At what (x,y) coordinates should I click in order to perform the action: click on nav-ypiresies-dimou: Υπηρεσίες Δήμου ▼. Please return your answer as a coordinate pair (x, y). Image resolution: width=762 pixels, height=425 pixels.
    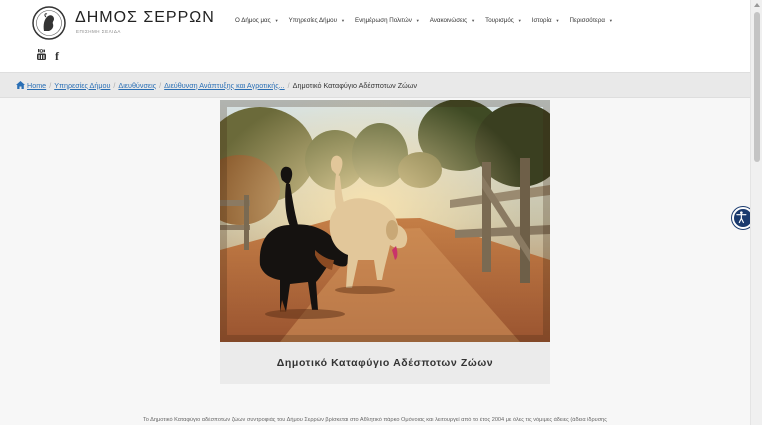
    Looking at the image, I should click on (317, 20).